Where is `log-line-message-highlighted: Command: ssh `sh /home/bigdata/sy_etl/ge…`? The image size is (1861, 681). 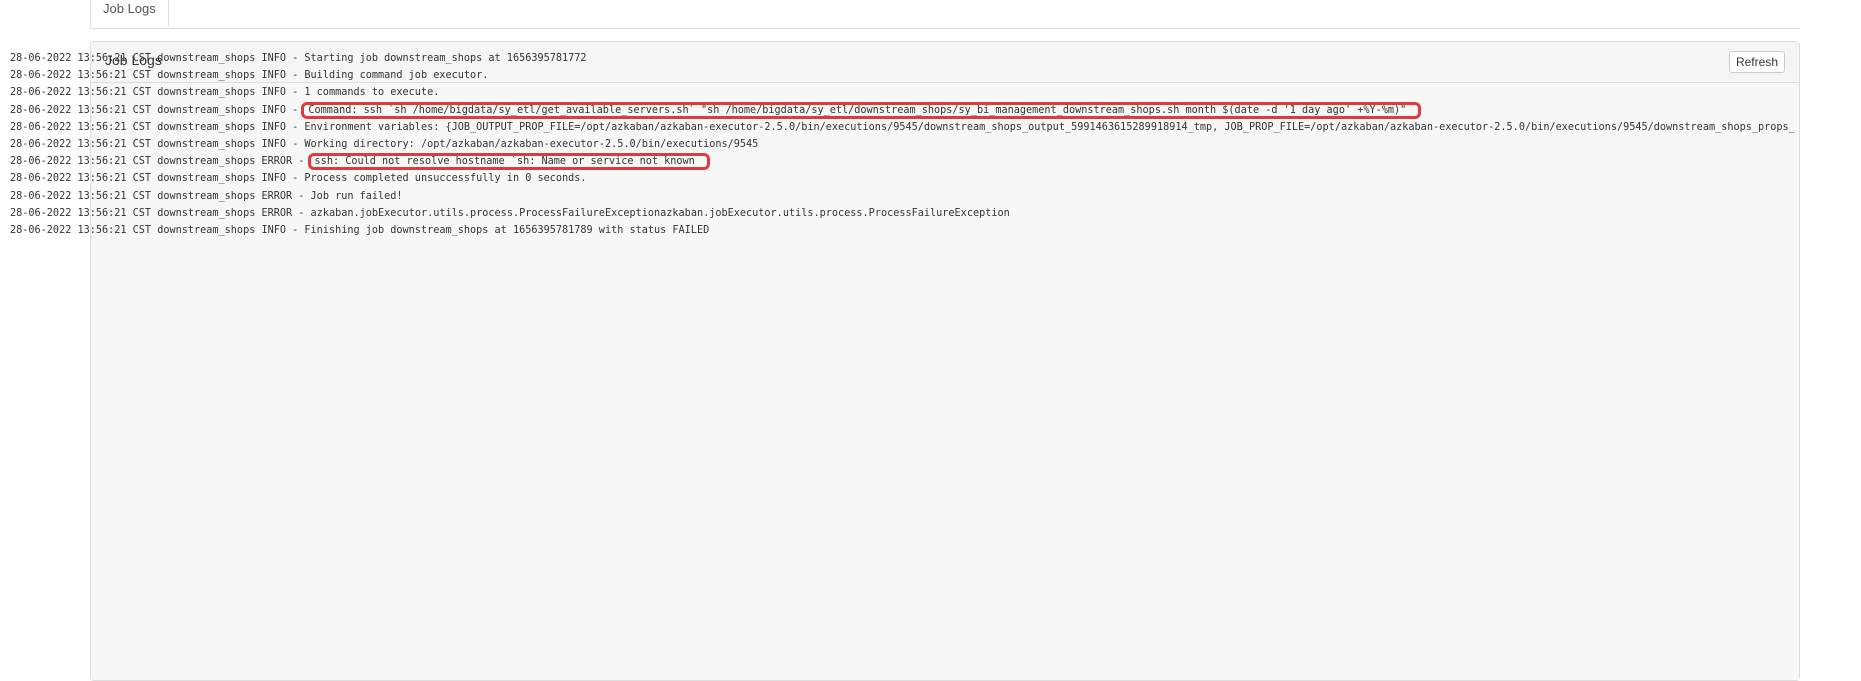
log-line-message-highlighted: Command: ssh `sh /home/bigdata/sy_etl/ge… is located at coordinates (861, 110).